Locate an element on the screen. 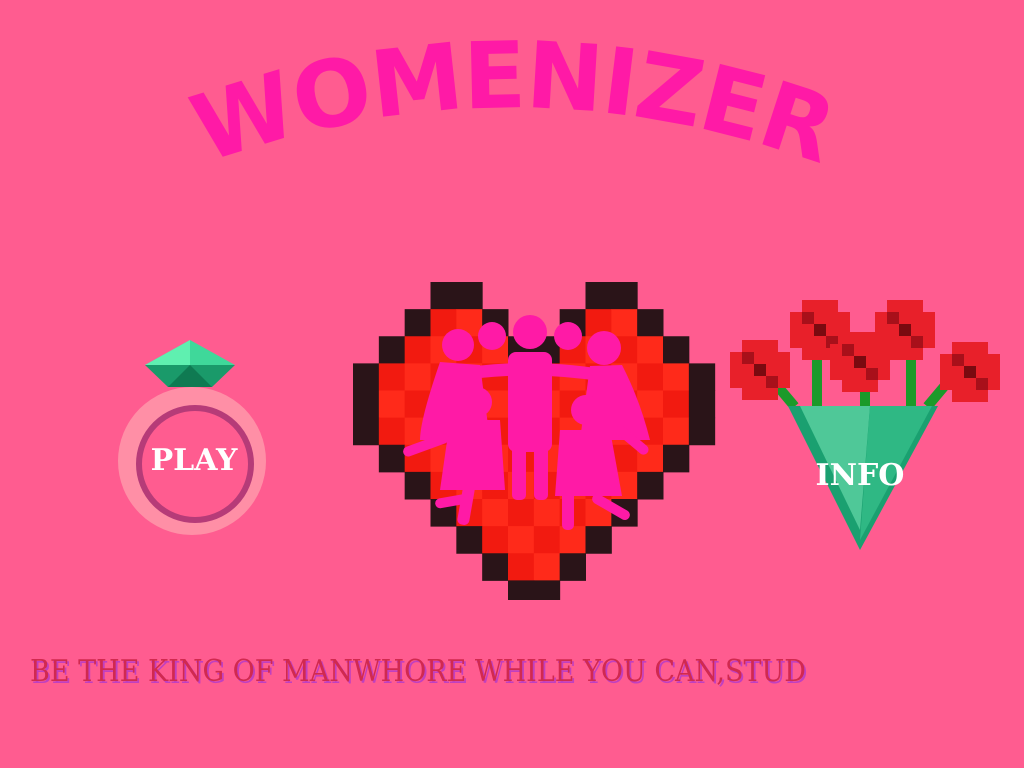  emerald-gem-icon is located at coordinates (190, 363).